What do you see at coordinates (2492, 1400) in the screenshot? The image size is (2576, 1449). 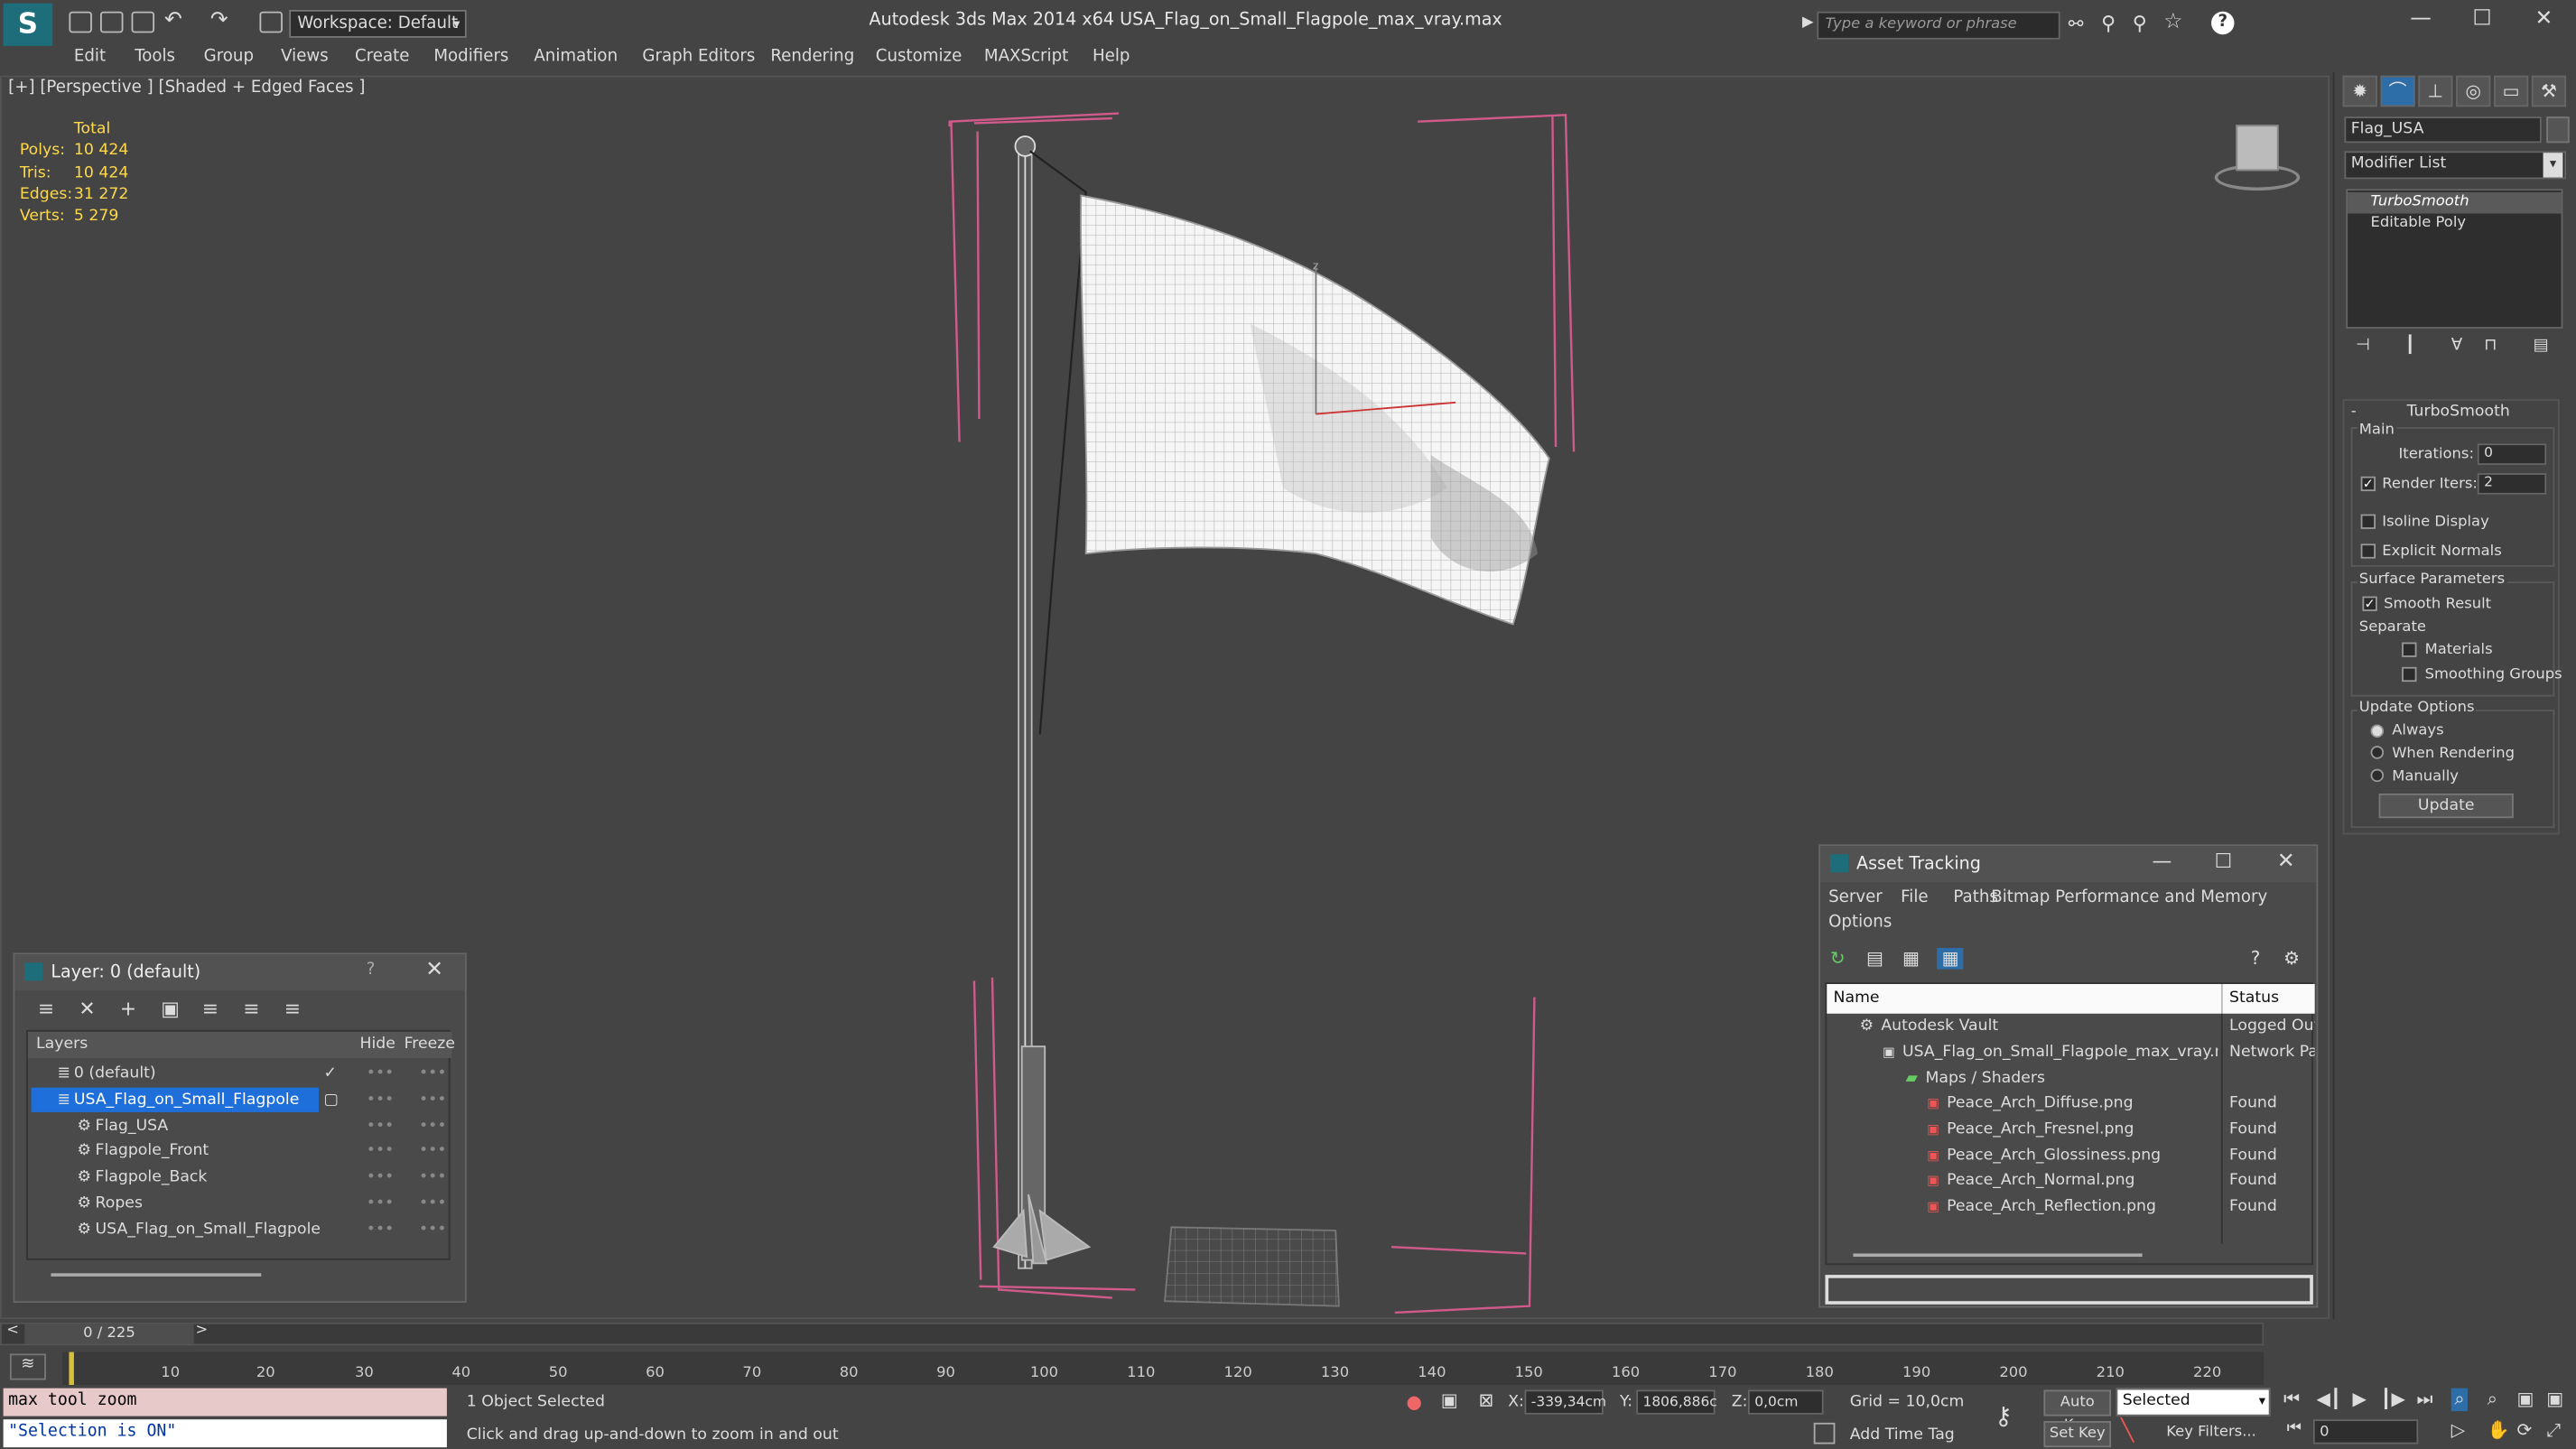 I see `zoom-all-icon: ⌕` at bounding box center [2492, 1400].